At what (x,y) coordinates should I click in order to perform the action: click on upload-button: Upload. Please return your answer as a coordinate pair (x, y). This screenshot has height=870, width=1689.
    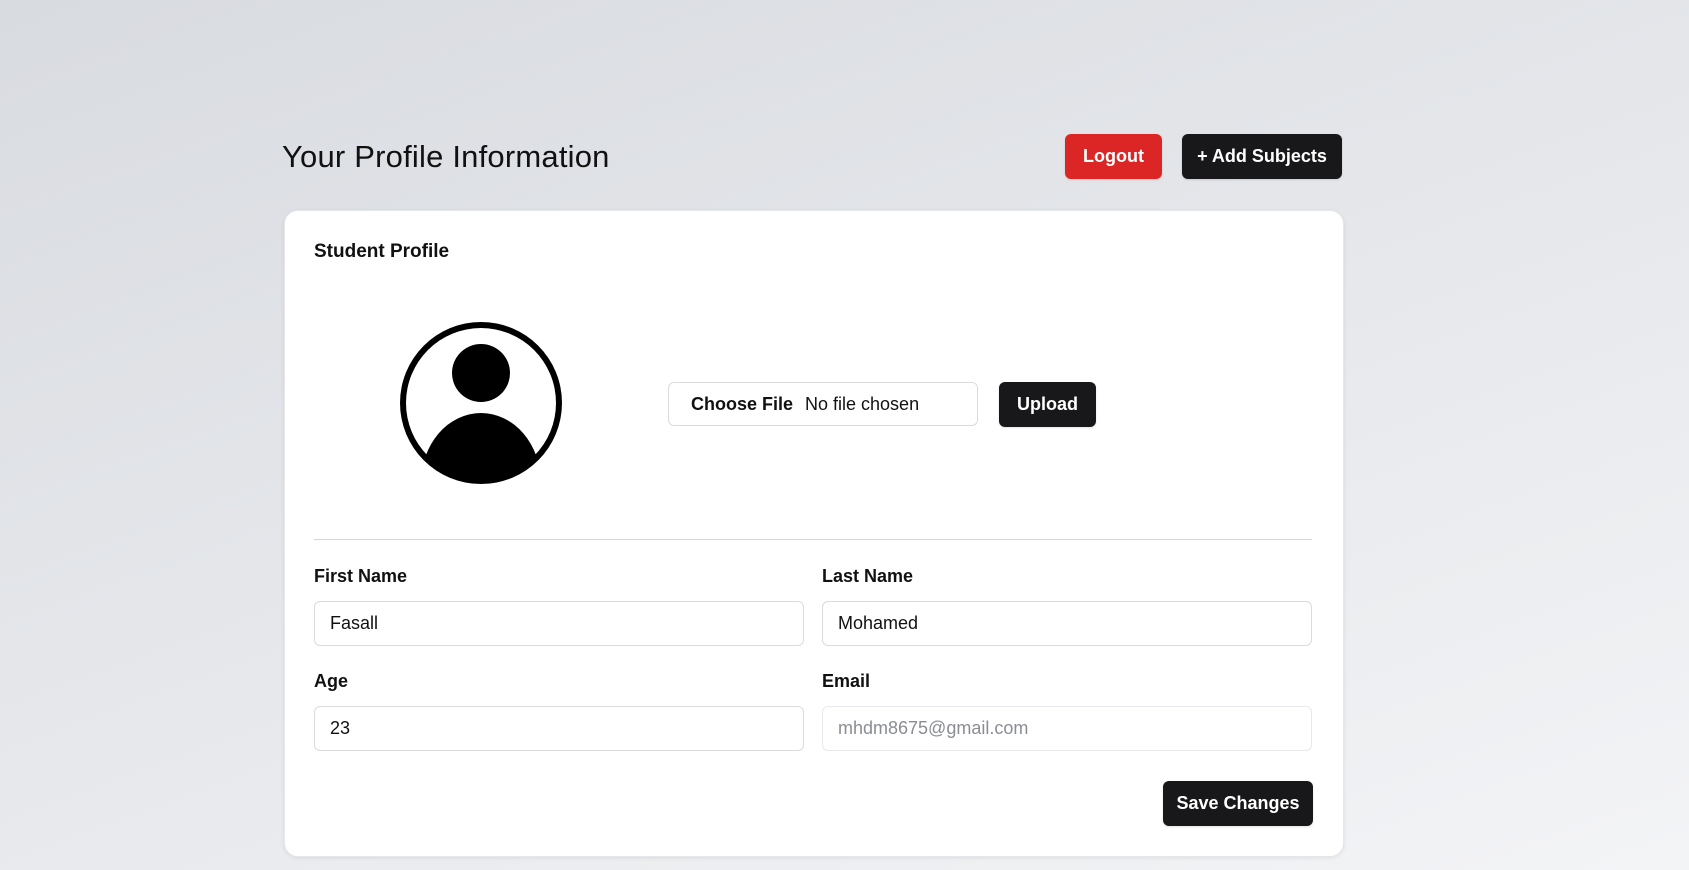
    Looking at the image, I should click on (1047, 404).